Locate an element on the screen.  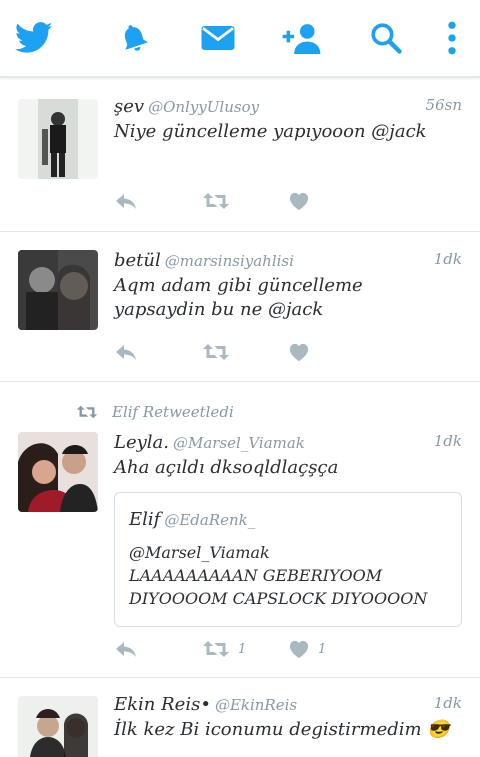
quoted-user-handle: @EdaRenk_ is located at coordinates (210, 520).